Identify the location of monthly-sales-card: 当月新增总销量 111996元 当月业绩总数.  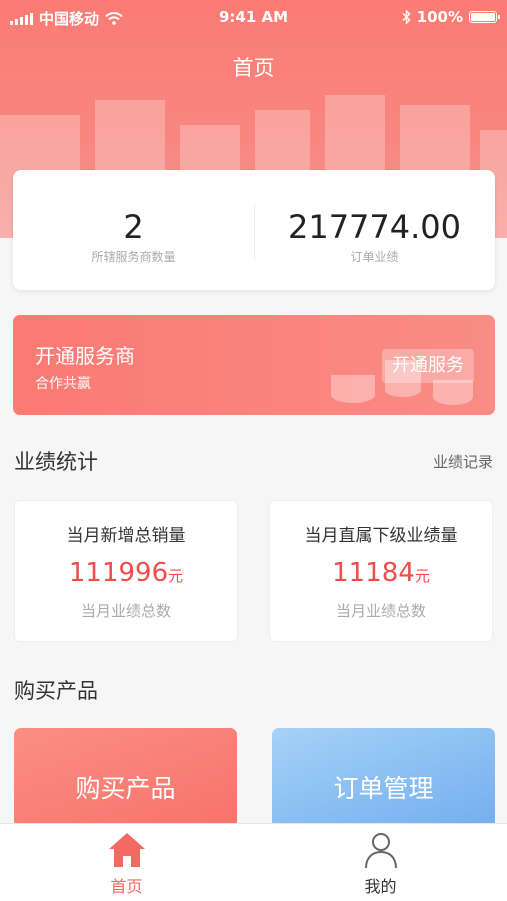
(126, 571).